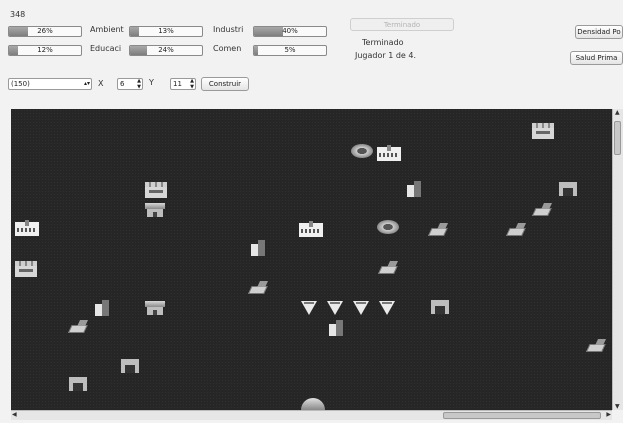 This screenshot has height=423, width=623. Describe the element at coordinates (311, 415) in the screenshot. I see `horizontal-scrollbar: ◀ ▶` at that location.